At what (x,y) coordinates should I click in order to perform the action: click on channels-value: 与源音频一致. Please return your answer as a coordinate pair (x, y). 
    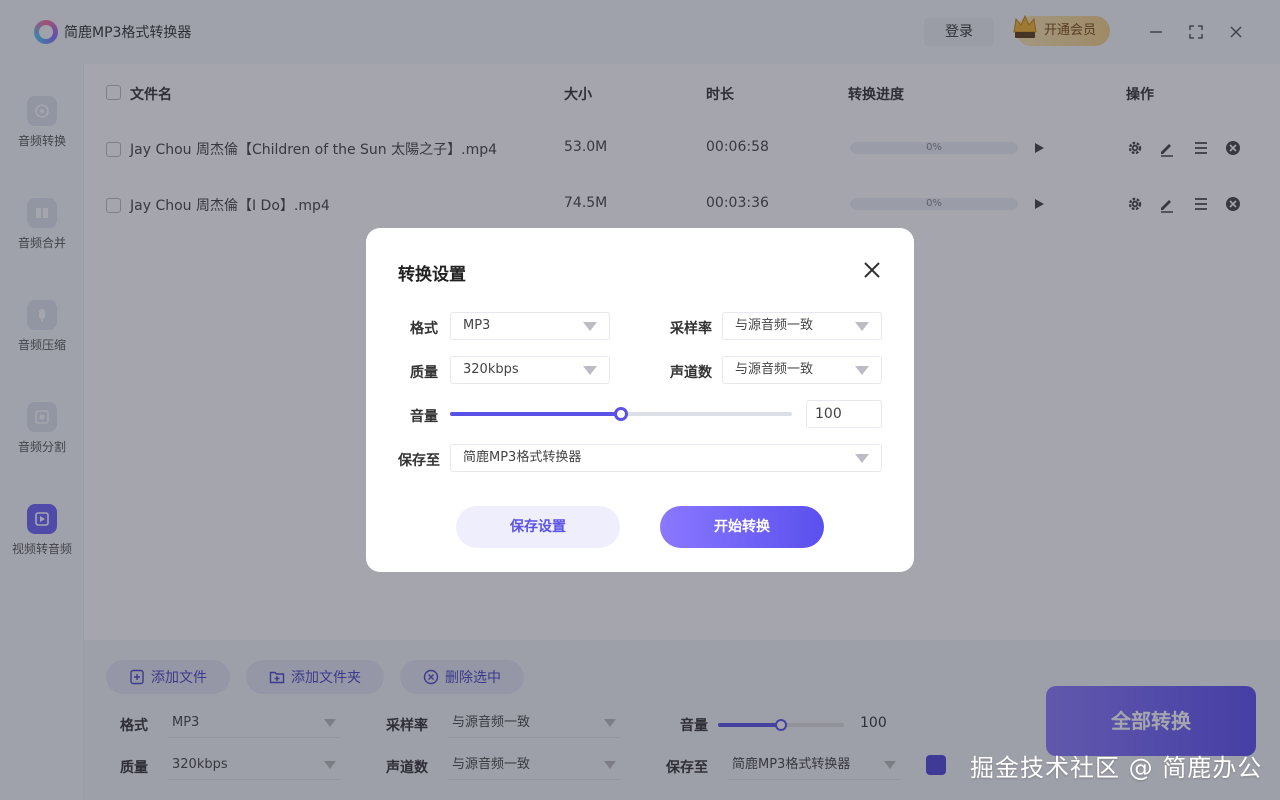
    Looking at the image, I should click on (774, 369).